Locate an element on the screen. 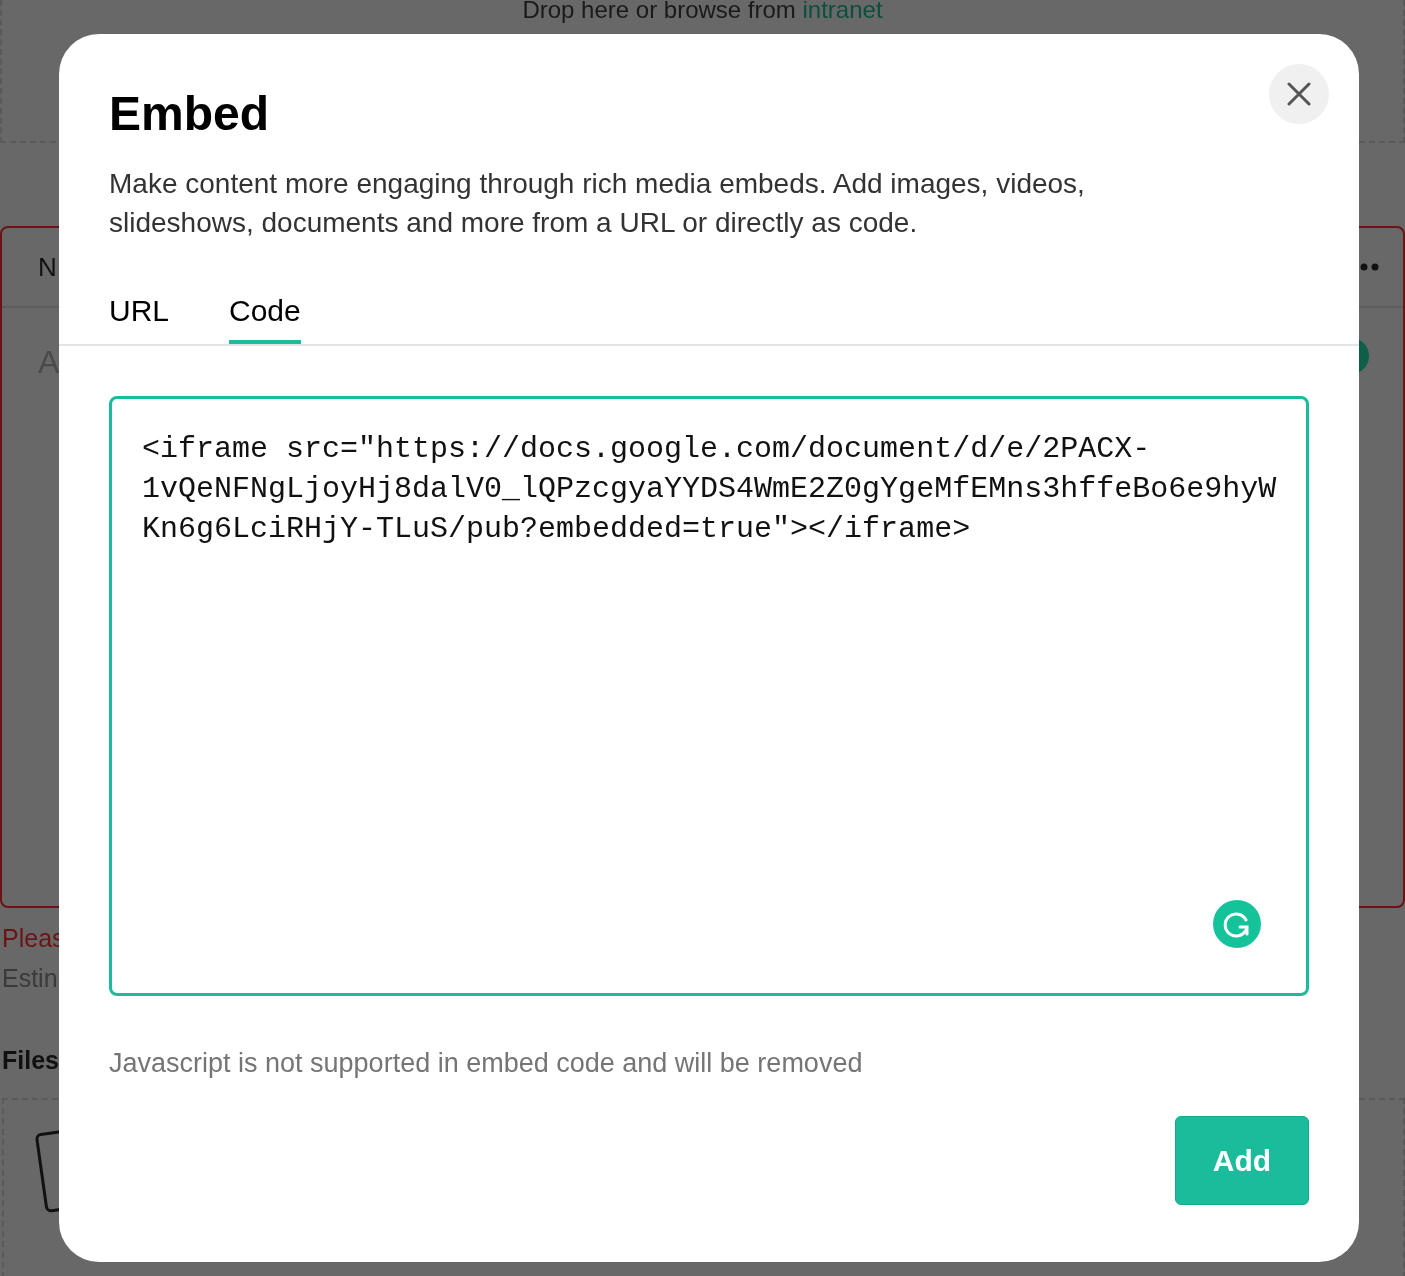 The image size is (1405, 1276). card-header: N is located at coordinates (47, 267).